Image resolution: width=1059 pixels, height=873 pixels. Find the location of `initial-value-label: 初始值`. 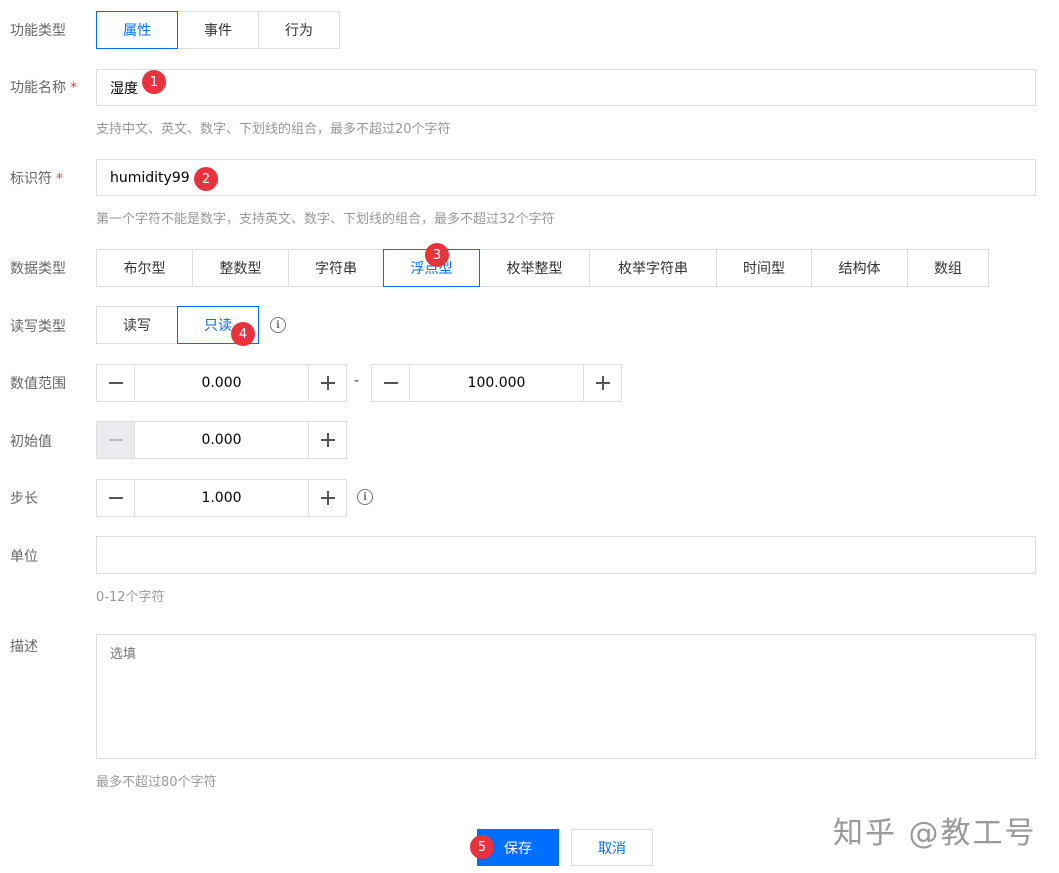

initial-value-label: 初始值 is located at coordinates (31, 442).